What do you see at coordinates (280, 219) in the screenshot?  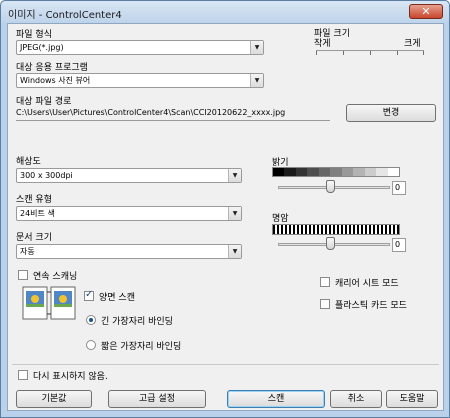 I see `contrast-label: 명암` at bounding box center [280, 219].